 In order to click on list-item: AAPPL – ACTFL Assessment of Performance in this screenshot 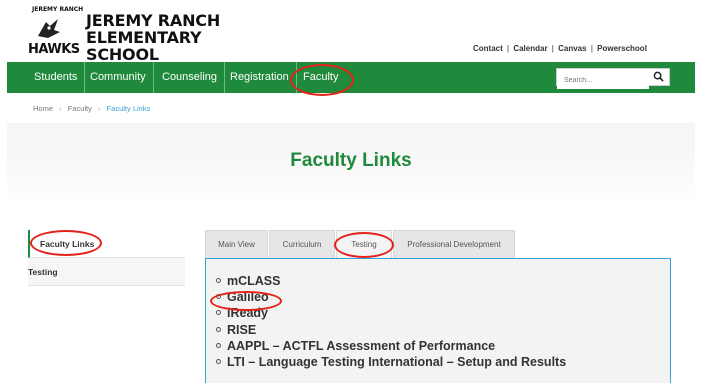, I will do `click(391, 346)`.